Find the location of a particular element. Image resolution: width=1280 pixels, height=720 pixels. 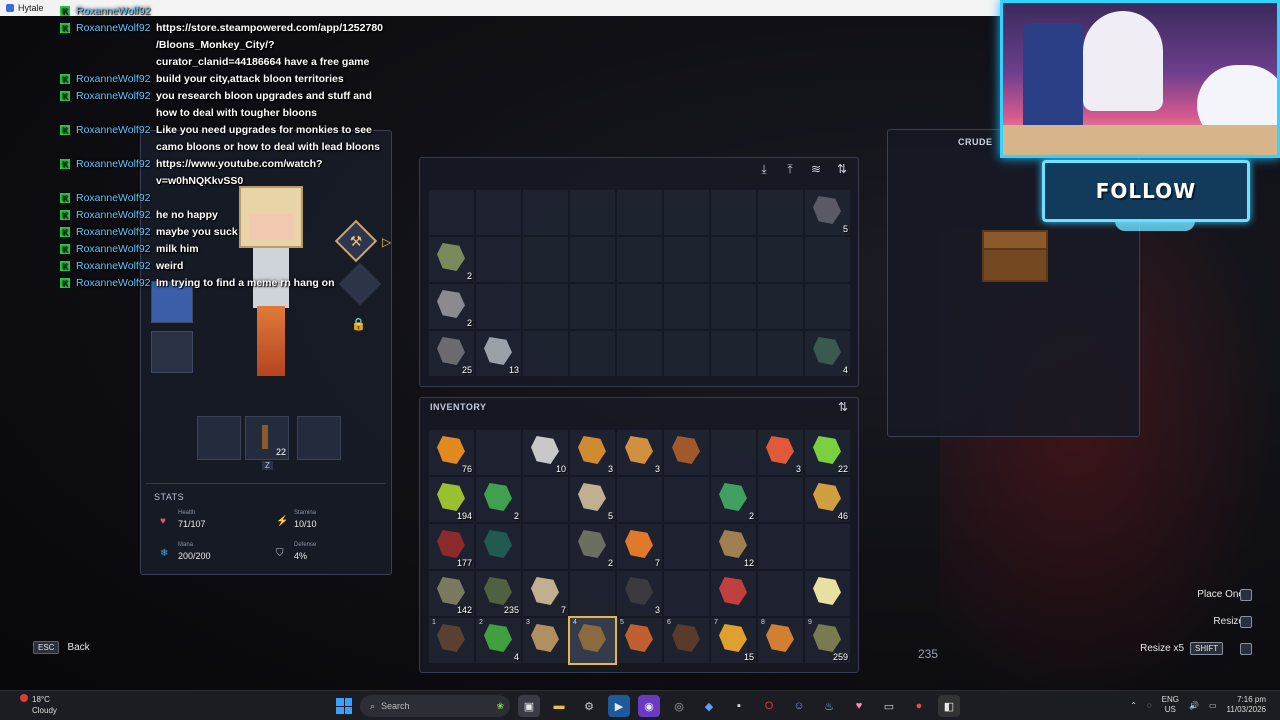

app-icon-purple: ◉ is located at coordinates (649, 706).